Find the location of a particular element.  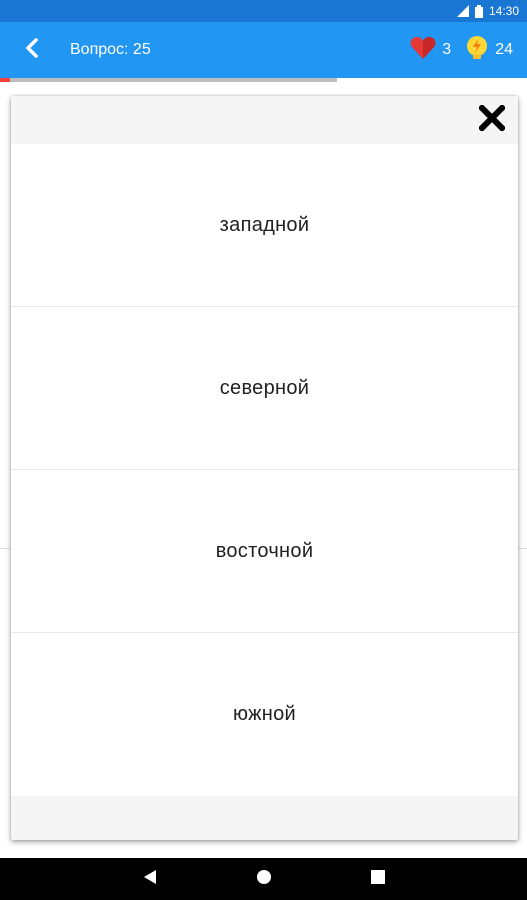

nav-recents-icon is located at coordinates (377, 879).